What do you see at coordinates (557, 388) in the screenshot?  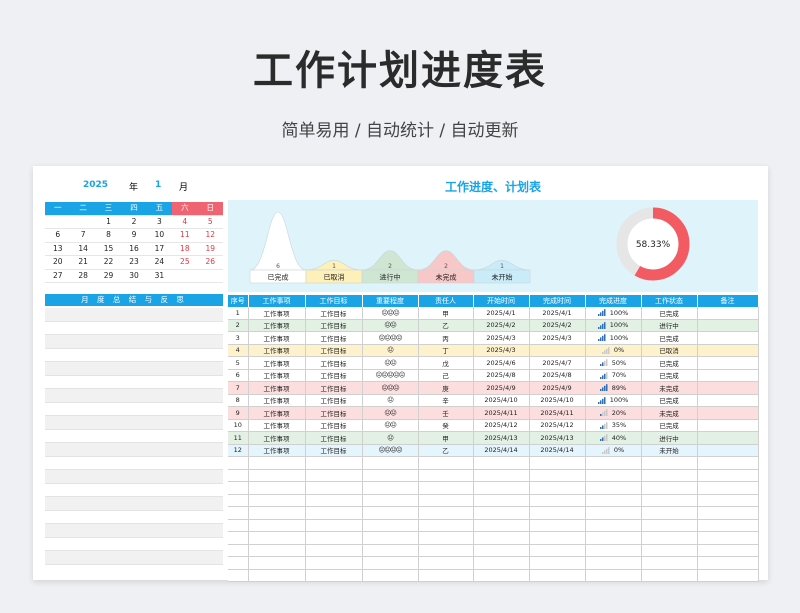 I see `end-date-cell: 2025/4/9` at bounding box center [557, 388].